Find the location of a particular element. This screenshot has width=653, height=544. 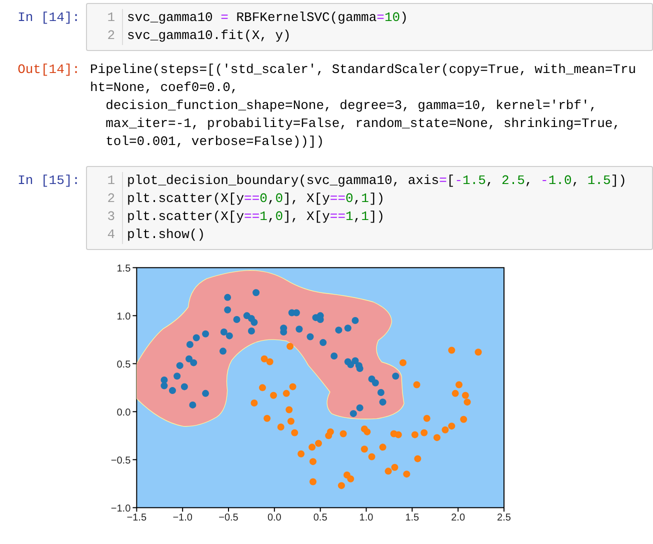

y-tick-label: 0.5 is located at coordinates (123, 364).